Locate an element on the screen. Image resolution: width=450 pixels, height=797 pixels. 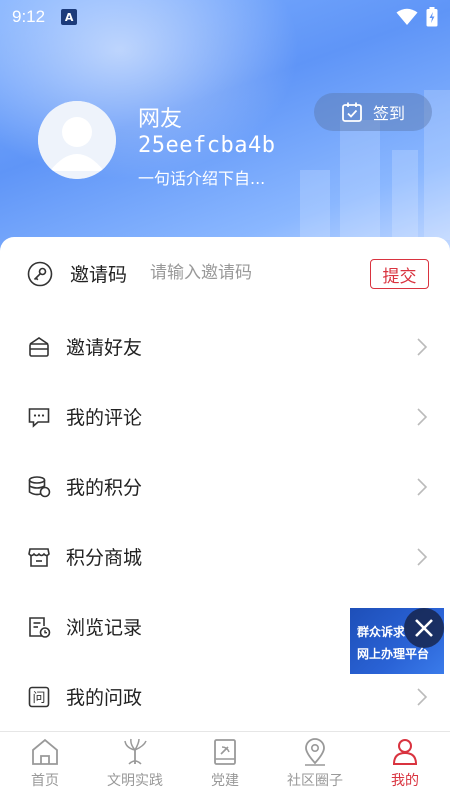
menu-item-label: 我的问政 is located at coordinates (104, 698).